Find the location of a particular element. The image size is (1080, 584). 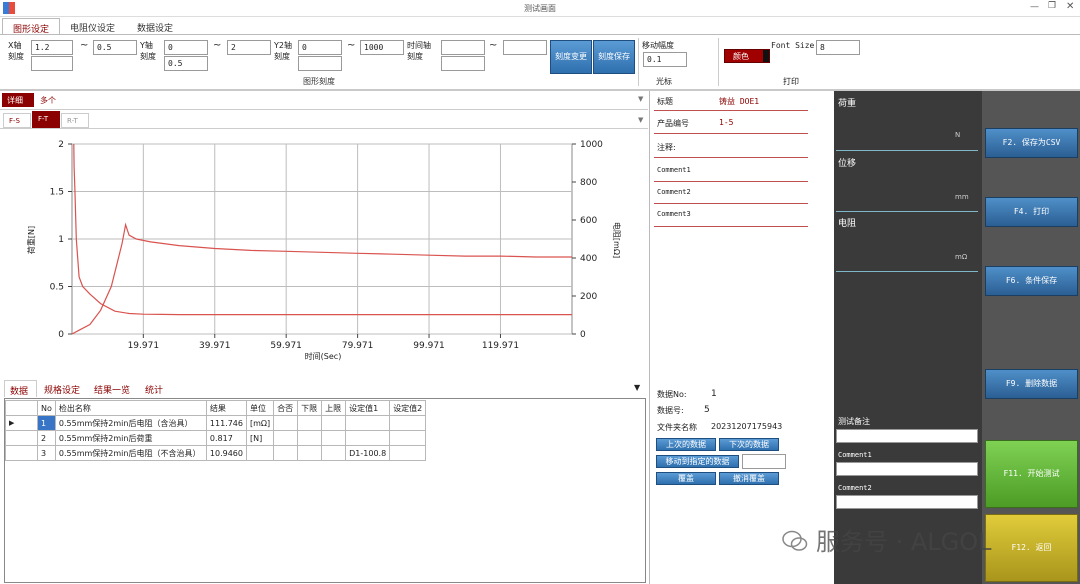

display-mode-value: 多个 is located at coordinates (48, 100).